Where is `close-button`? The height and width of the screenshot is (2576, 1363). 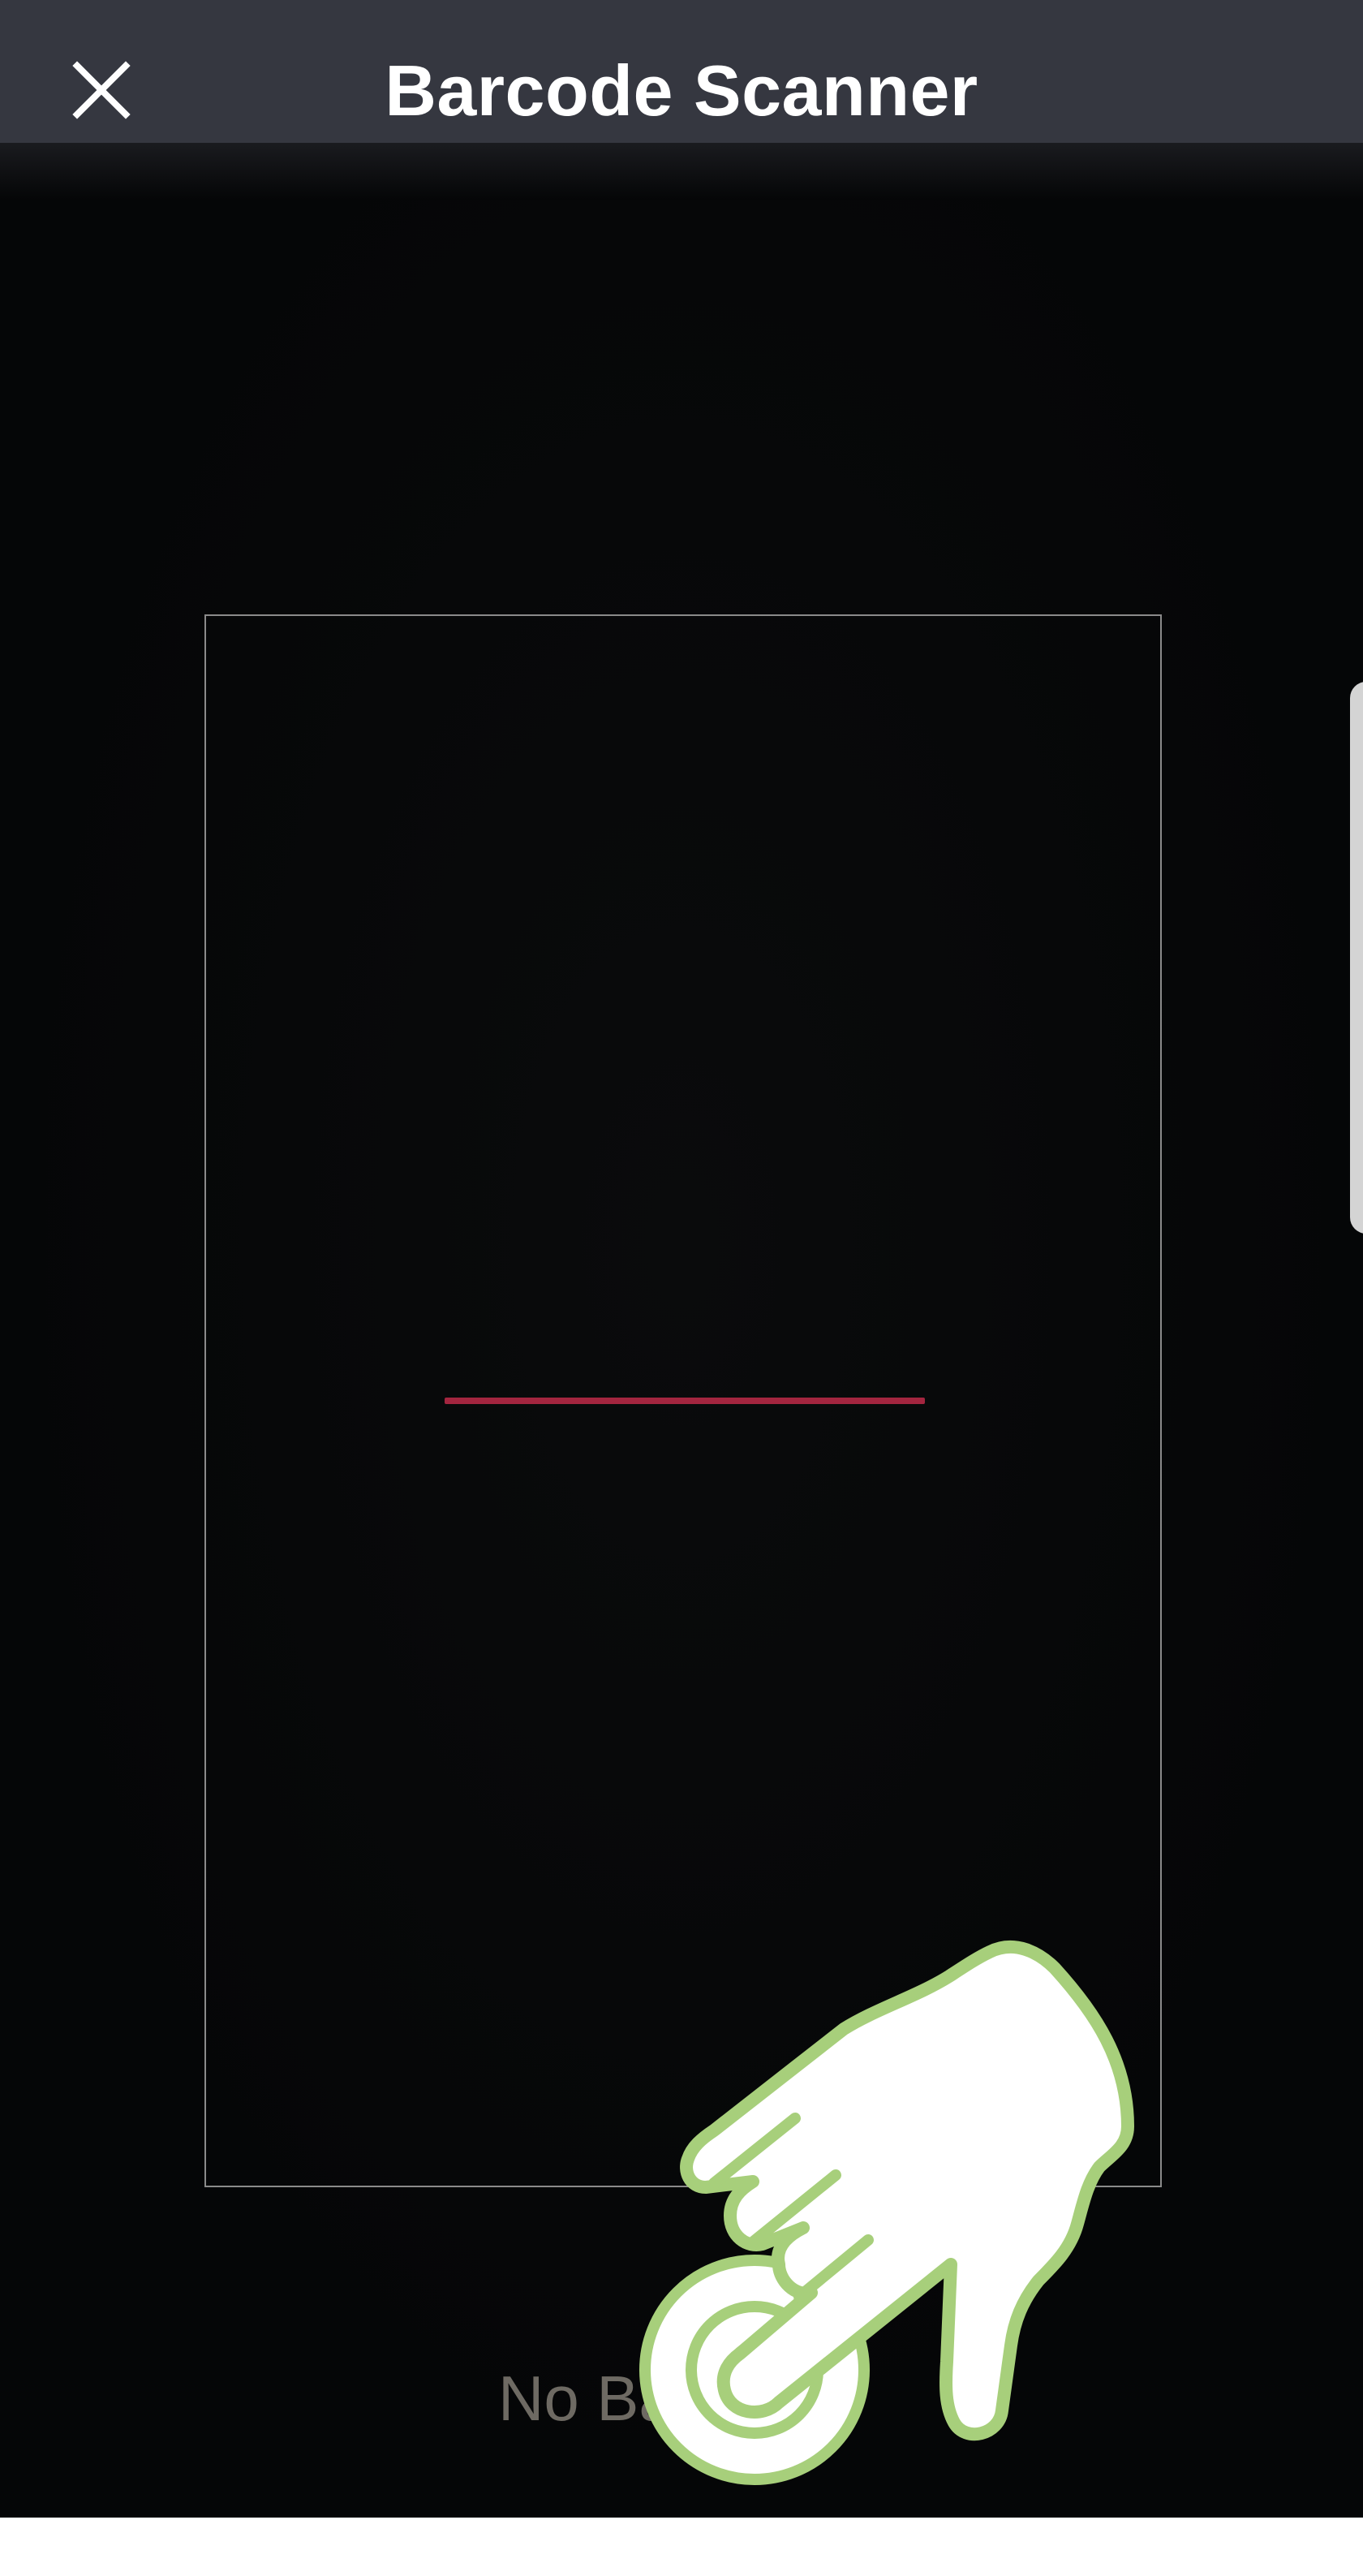
close-button is located at coordinates (102, 90).